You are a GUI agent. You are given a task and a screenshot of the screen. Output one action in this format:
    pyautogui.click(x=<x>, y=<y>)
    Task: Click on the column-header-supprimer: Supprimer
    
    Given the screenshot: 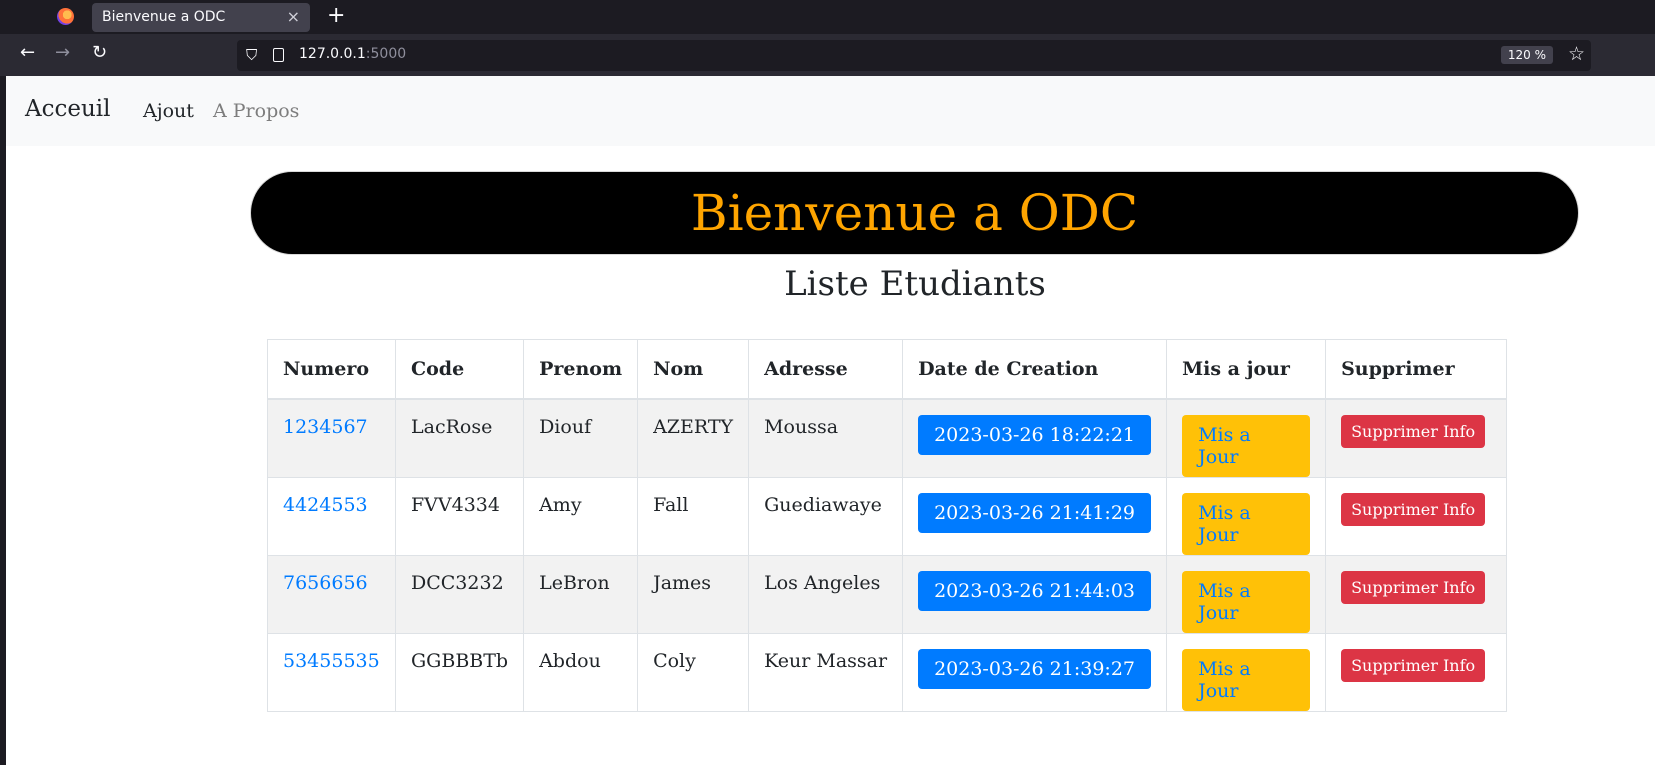 What is the action you would take?
    pyautogui.click(x=1416, y=369)
    